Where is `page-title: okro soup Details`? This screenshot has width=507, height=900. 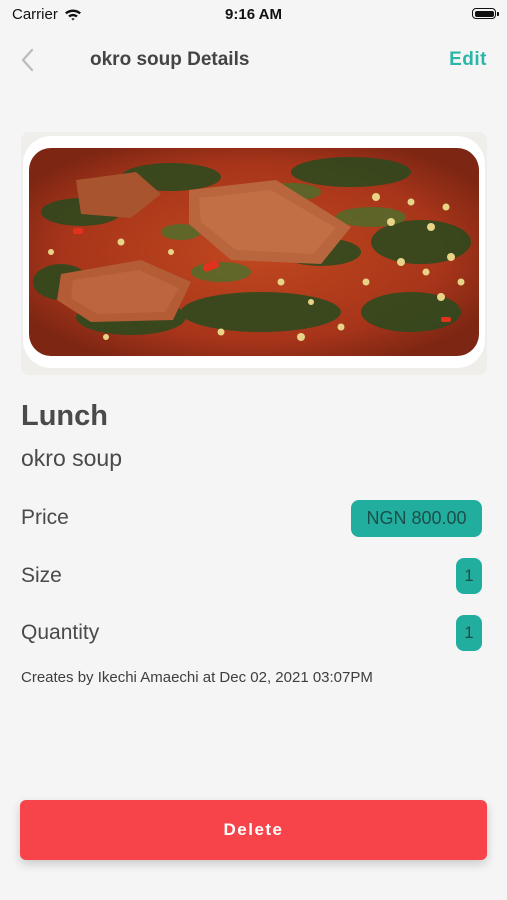 page-title: okro soup Details is located at coordinates (170, 59).